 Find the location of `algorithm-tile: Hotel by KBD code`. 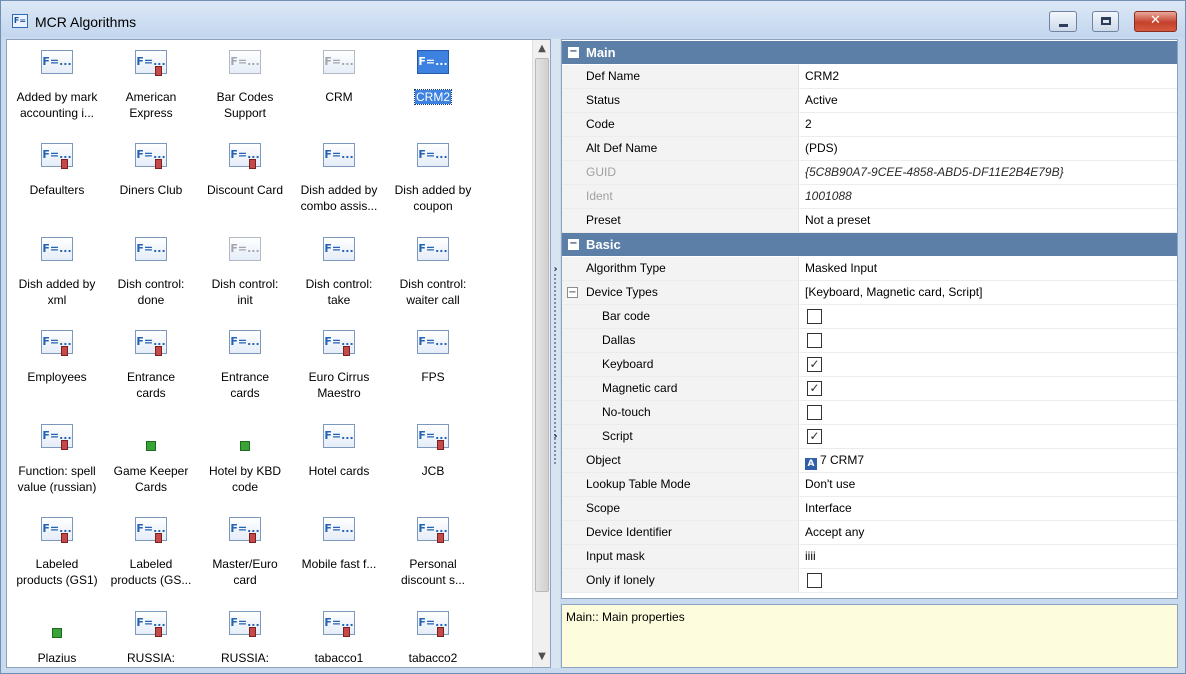

algorithm-tile: Hotel by KBD code is located at coordinates (245, 458).